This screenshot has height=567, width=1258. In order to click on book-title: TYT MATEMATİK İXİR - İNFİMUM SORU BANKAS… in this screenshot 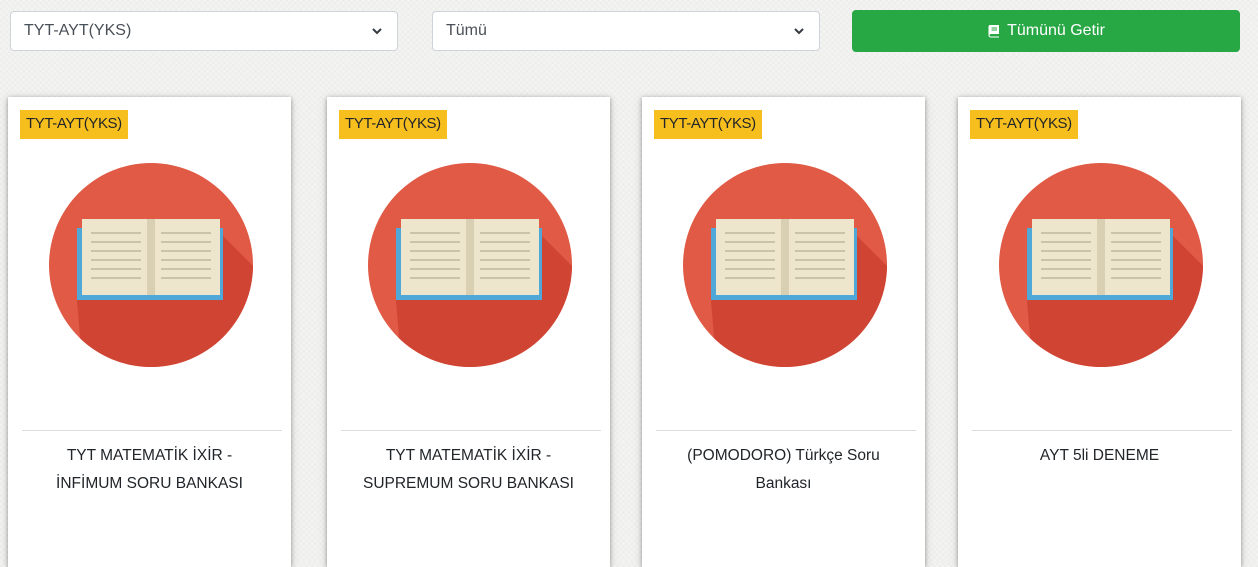, I will do `click(149, 470)`.